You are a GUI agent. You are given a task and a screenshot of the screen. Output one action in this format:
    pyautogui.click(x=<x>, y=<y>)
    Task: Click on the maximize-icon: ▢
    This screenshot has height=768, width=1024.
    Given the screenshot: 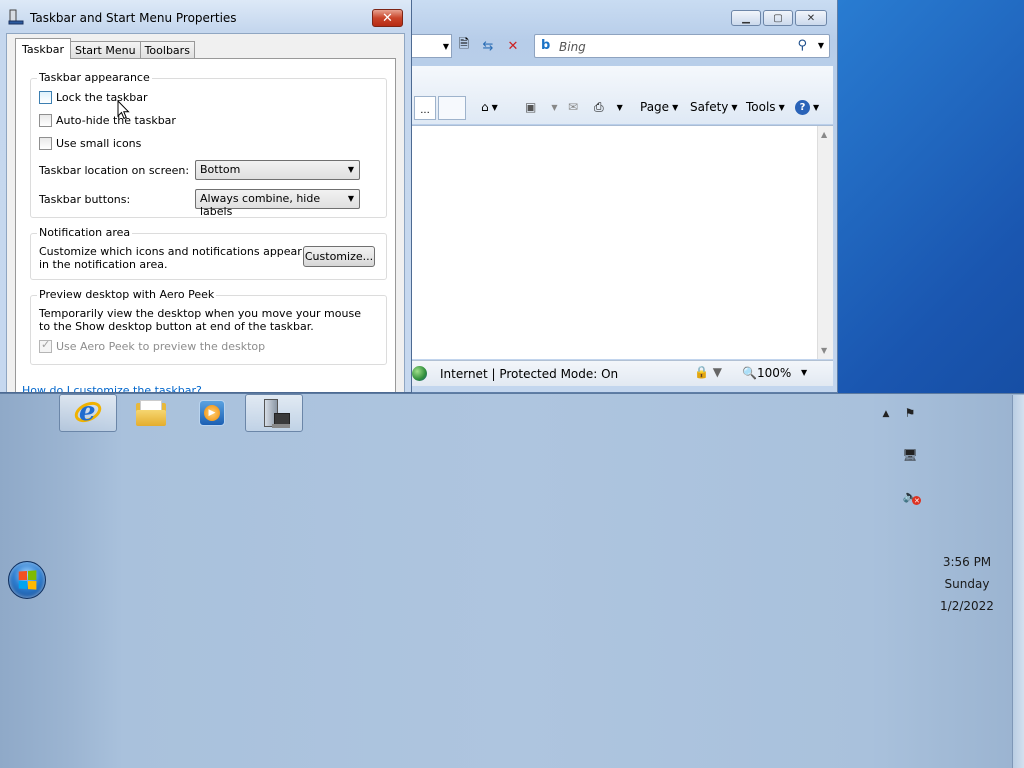 What is the action you would take?
    pyautogui.click(x=778, y=18)
    